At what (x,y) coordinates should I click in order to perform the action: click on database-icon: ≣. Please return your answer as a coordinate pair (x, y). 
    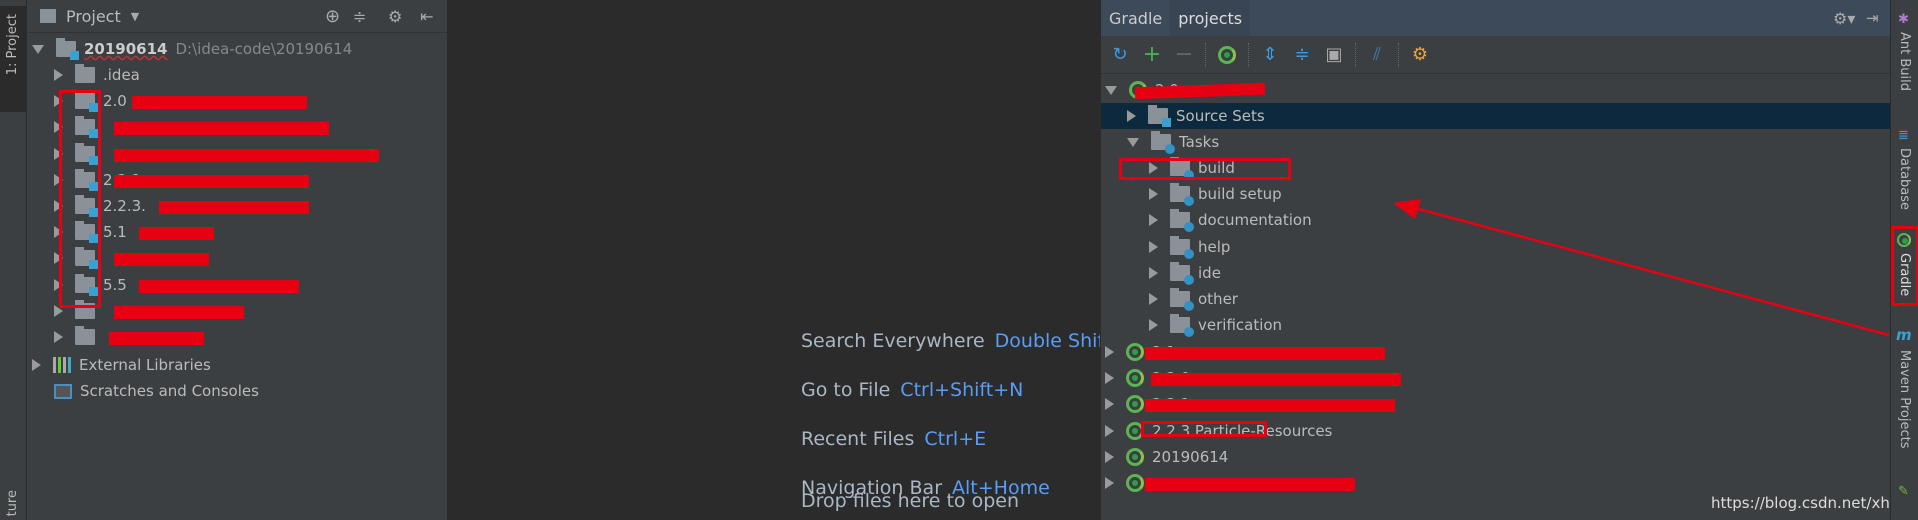
    Looking at the image, I should click on (1903, 135).